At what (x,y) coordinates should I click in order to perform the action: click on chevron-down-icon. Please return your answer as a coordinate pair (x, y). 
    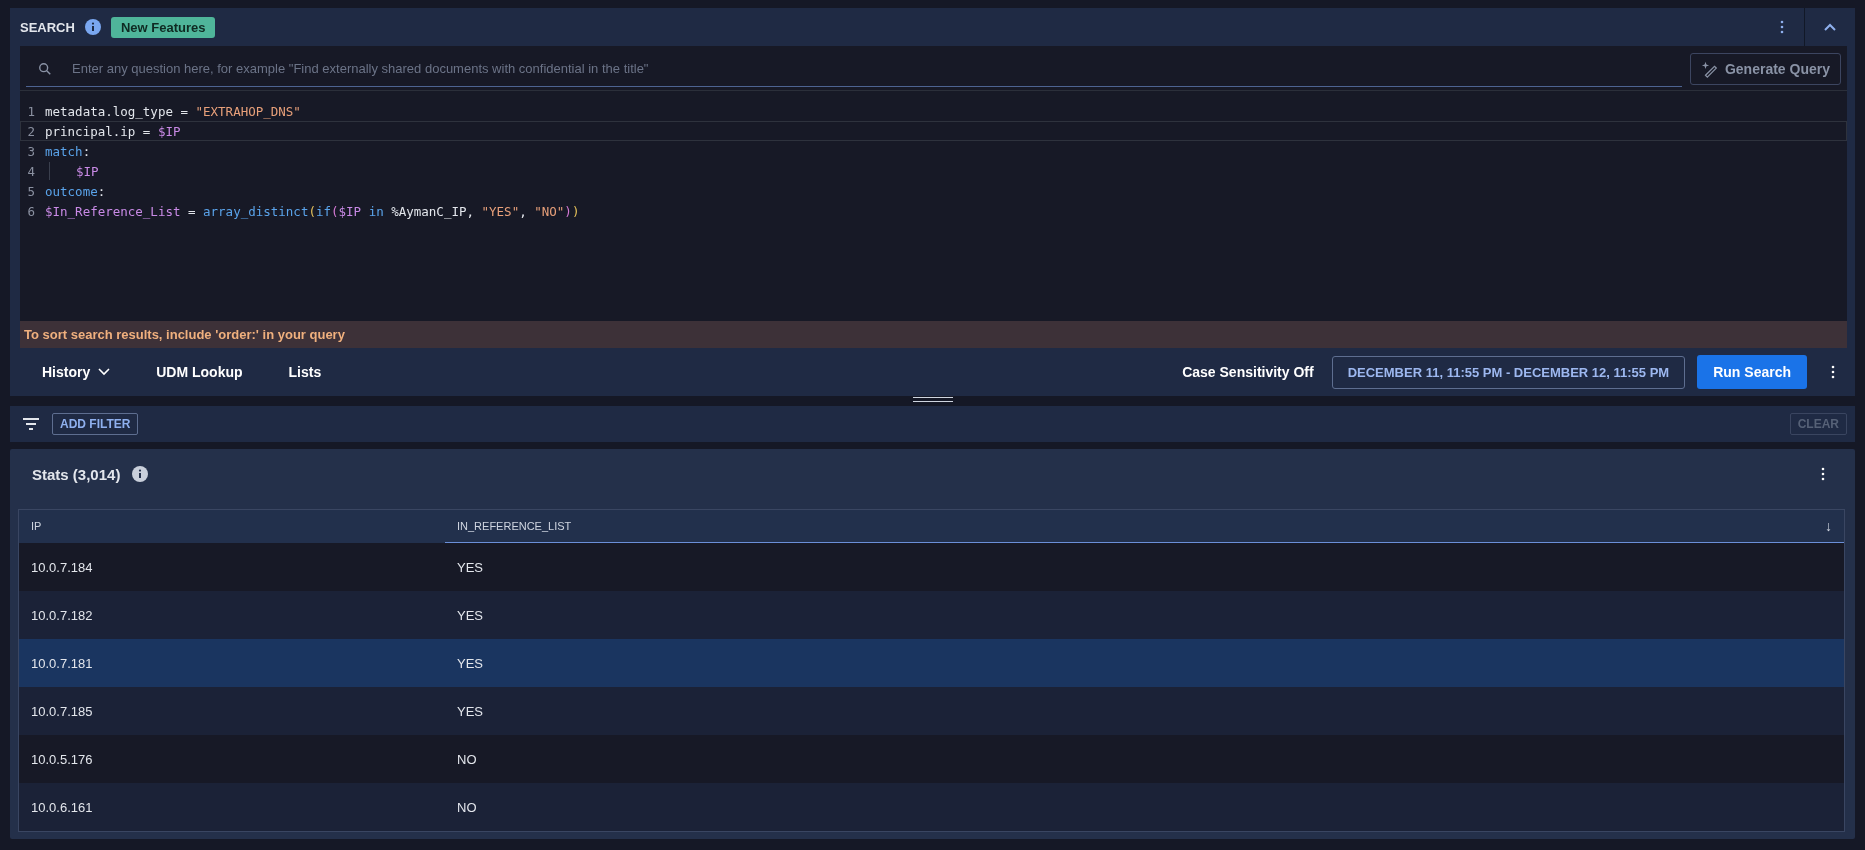
    Looking at the image, I should click on (104, 372).